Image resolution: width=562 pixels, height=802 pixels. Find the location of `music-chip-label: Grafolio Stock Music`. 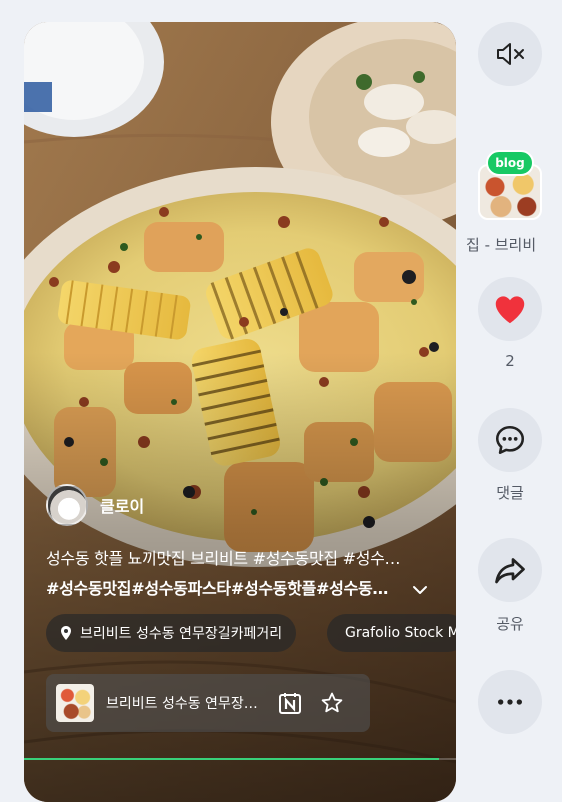

music-chip-label: Grafolio Stock Music is located at coordinates (400, 633).